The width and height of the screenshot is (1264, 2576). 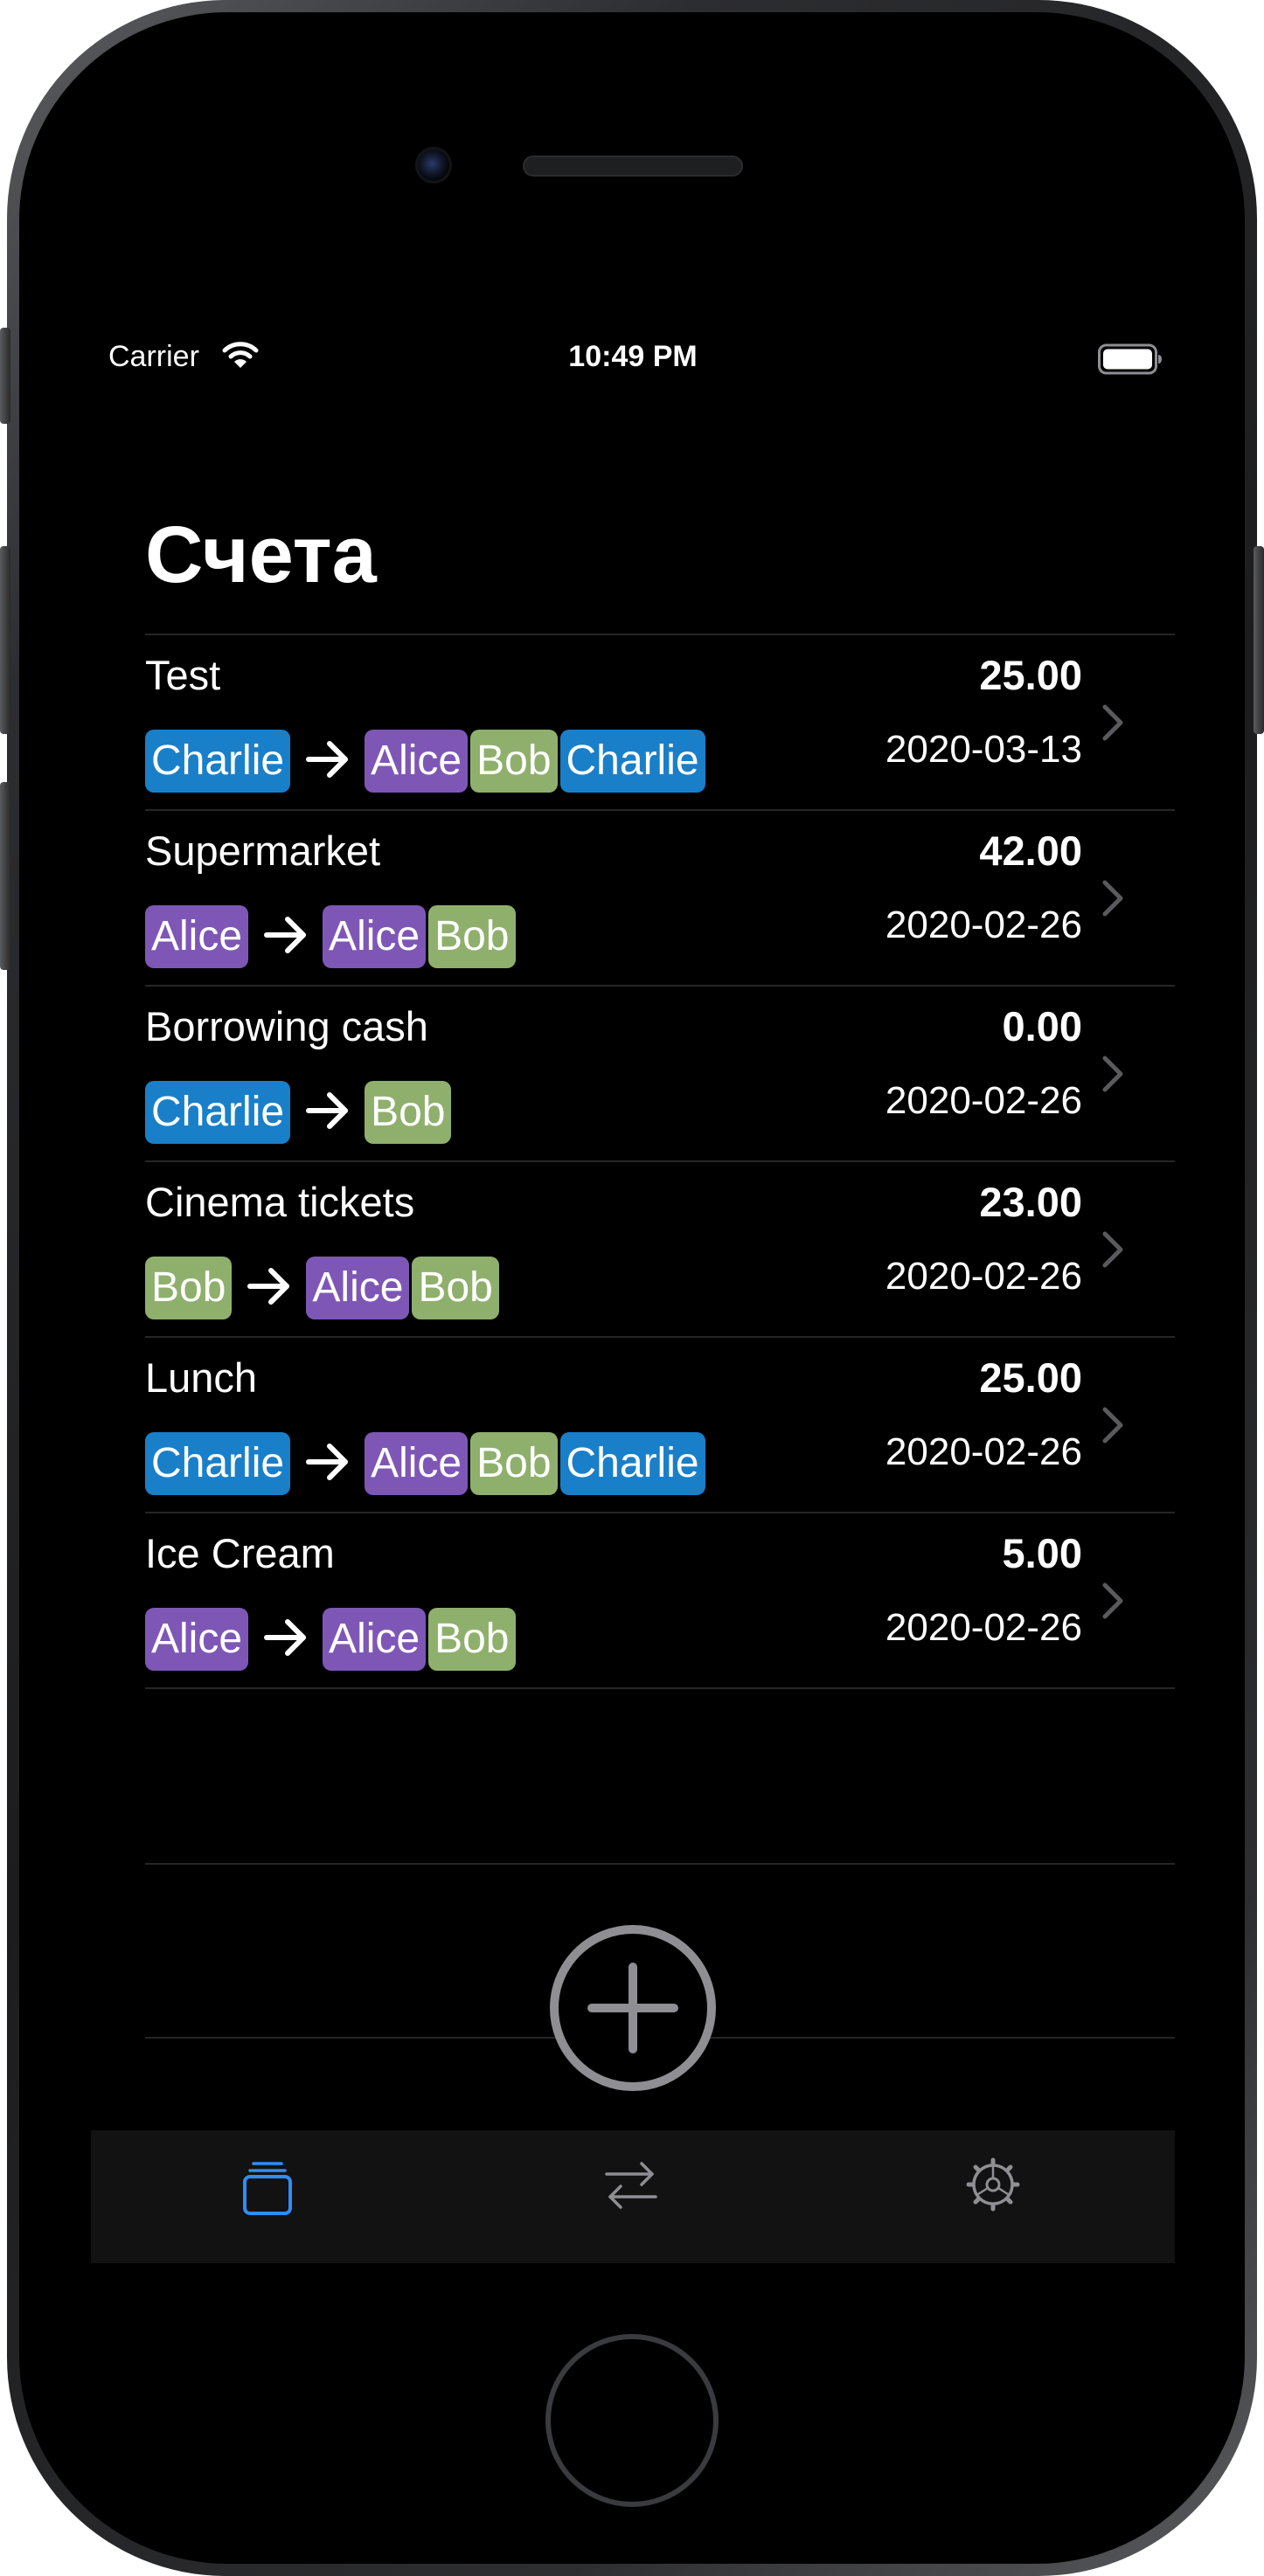 What do you see at coordinates (5, 640) in the screenshot?
I see `volume-up-button` at bounding box center [5, 640].